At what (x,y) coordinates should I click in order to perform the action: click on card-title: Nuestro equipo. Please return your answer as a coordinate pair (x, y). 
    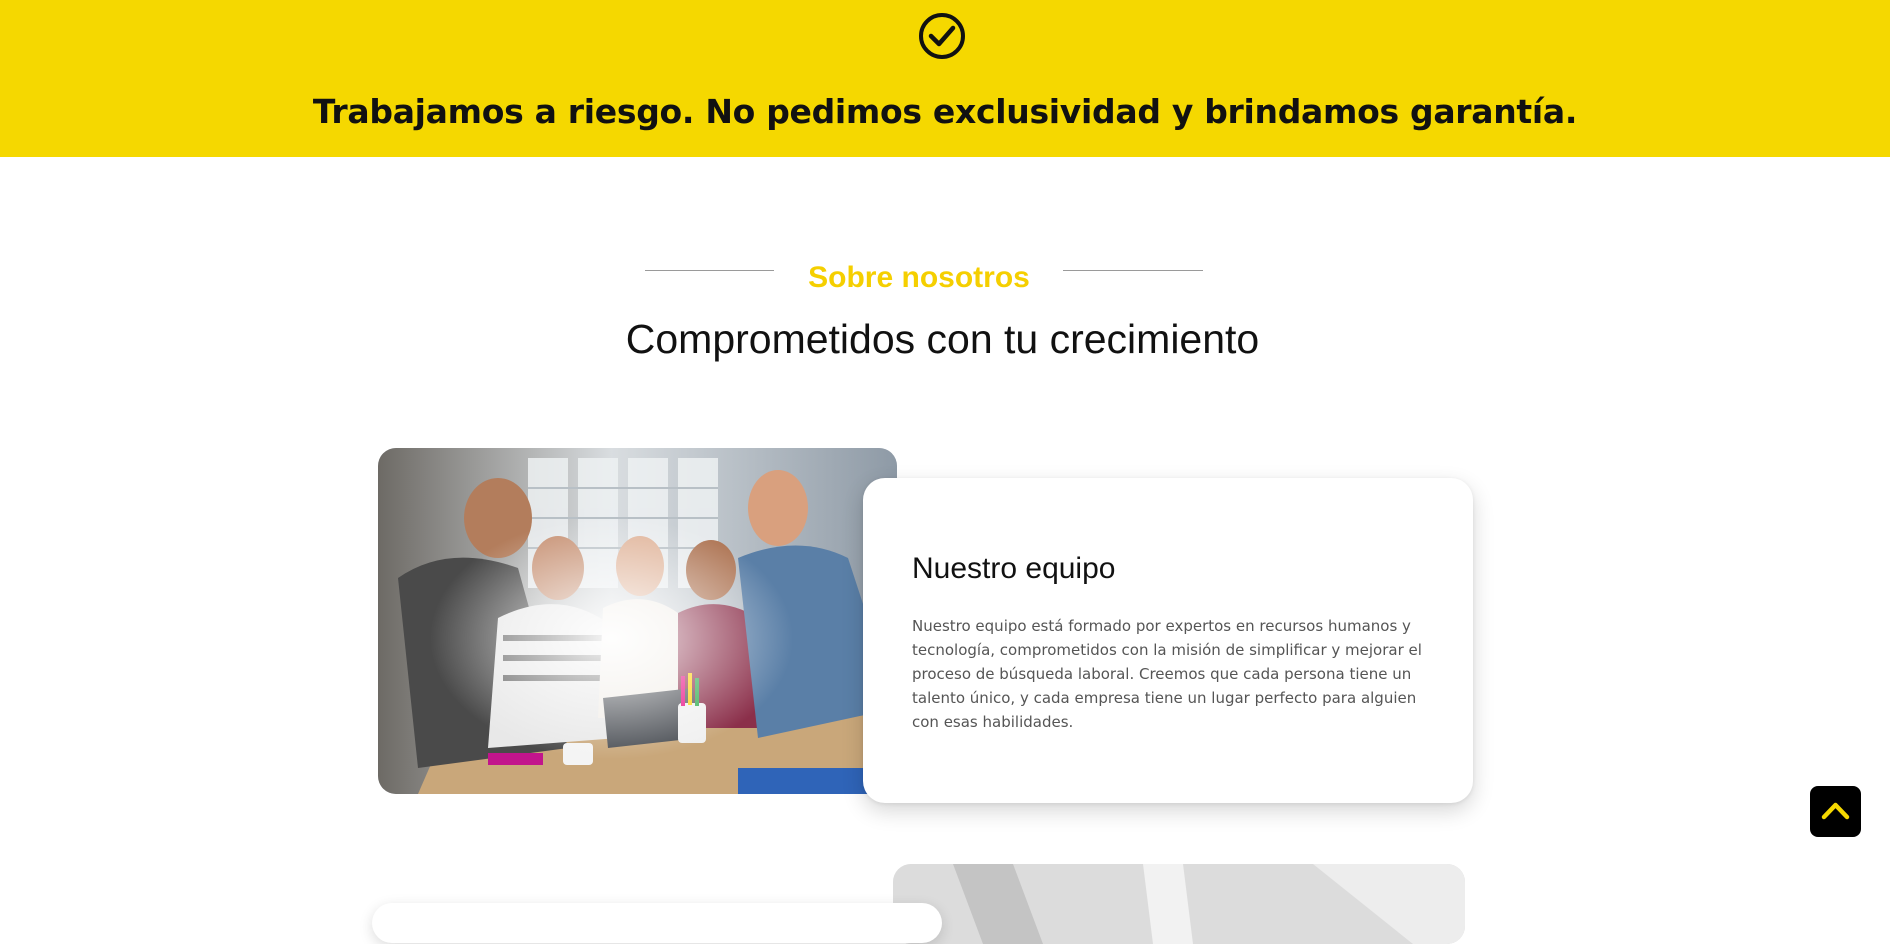
    Looking at the image, I should click on (1014, 568).